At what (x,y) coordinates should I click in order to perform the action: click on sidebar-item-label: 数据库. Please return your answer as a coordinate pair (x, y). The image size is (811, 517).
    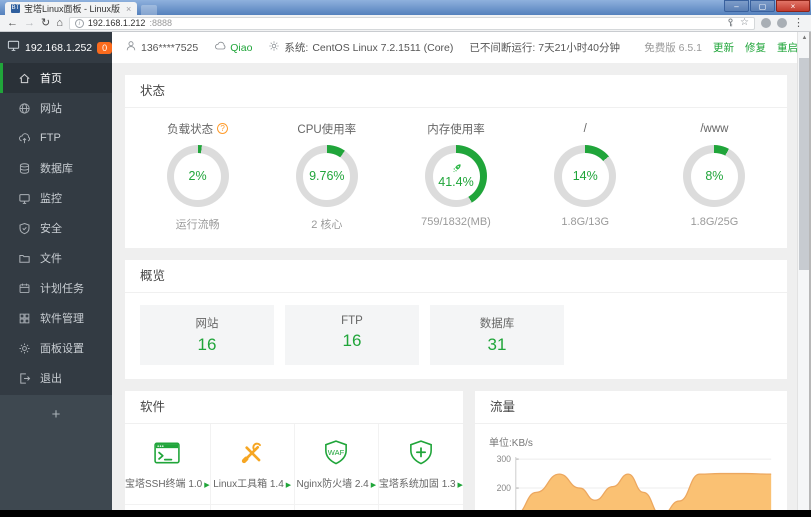
    Looking at the image, I should click on (56, 169).